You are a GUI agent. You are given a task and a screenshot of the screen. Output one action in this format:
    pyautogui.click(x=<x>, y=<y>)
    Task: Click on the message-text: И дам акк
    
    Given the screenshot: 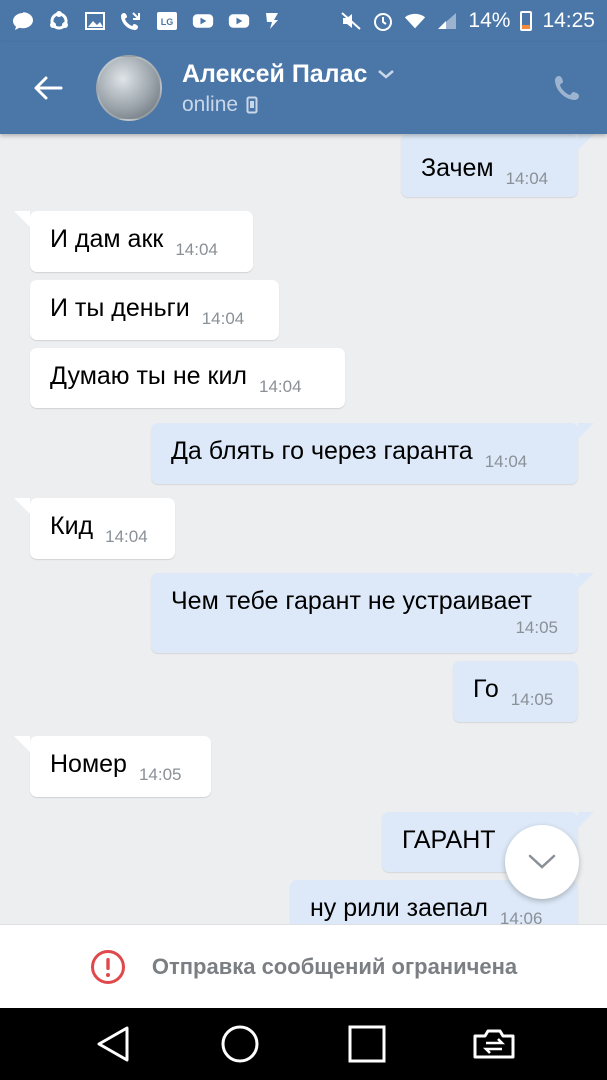 What is the action you would take?
    pyautogui.click(x=107, y=239)
    